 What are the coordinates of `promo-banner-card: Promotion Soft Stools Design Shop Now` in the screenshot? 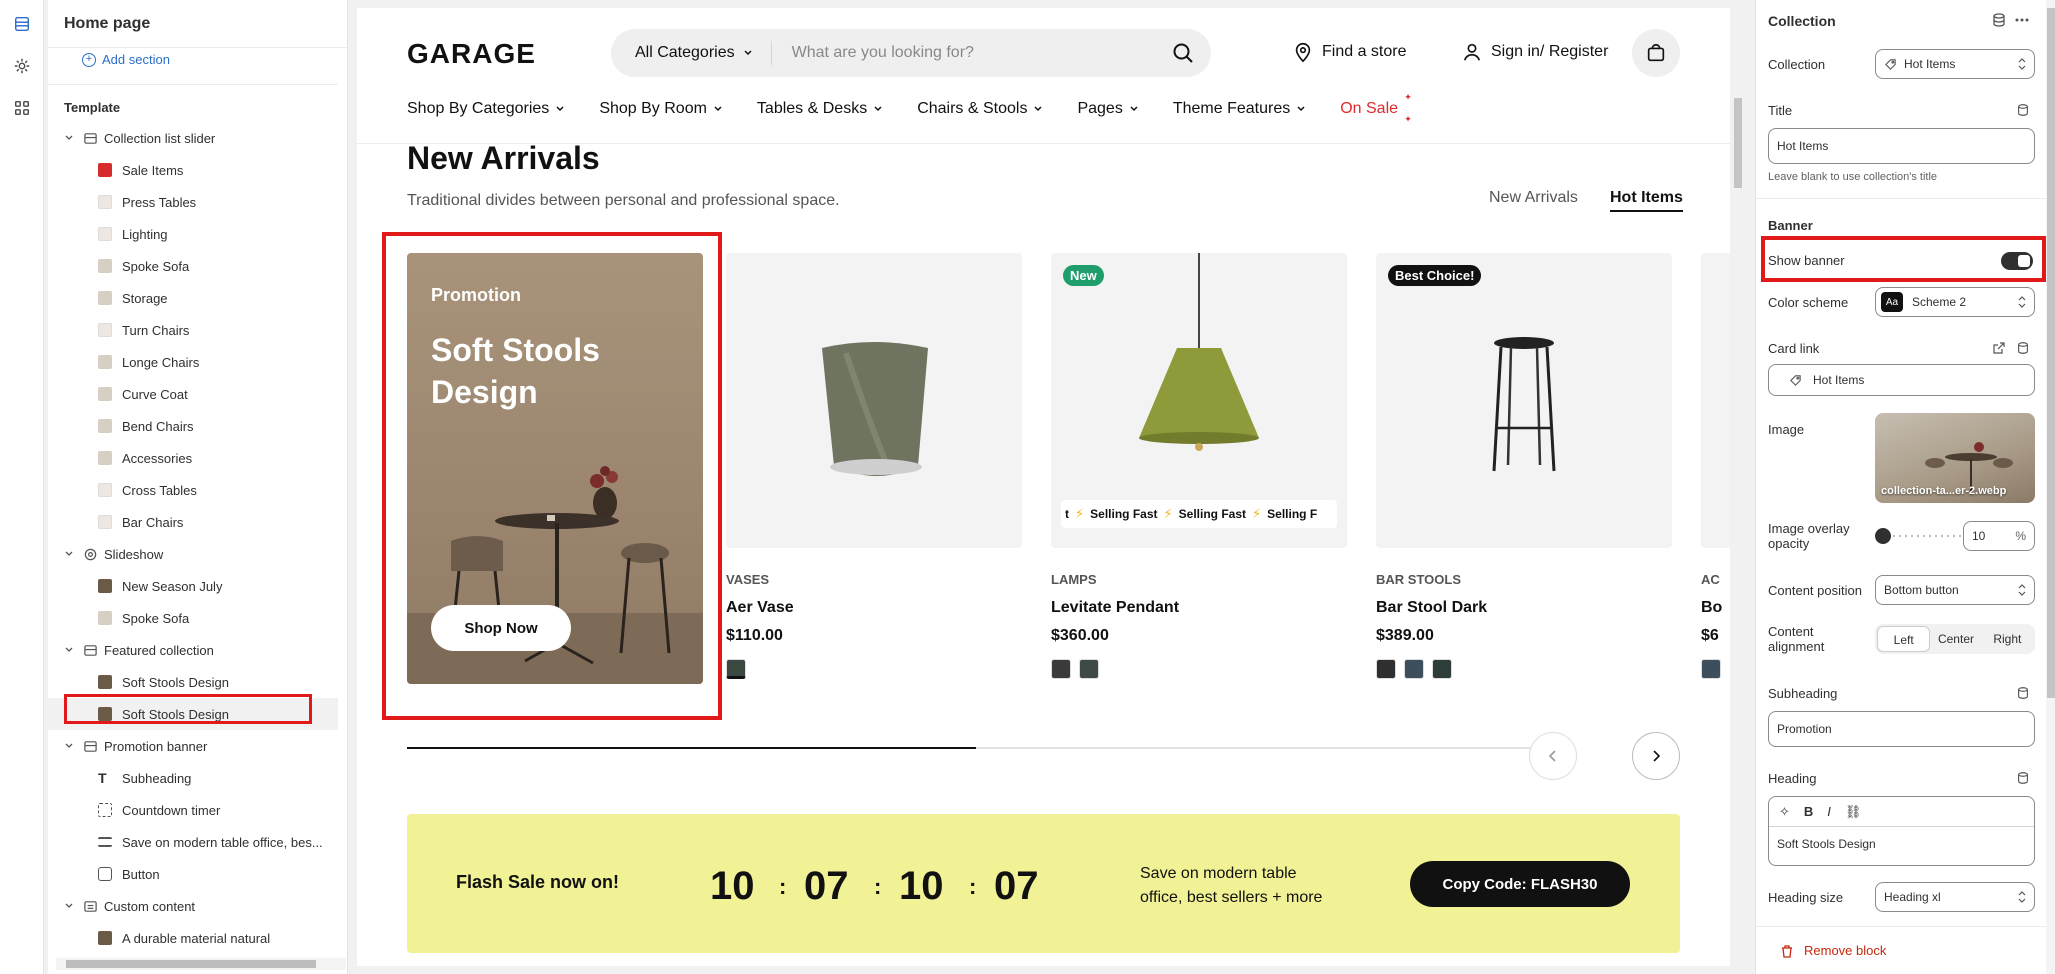 It's located at (555, 468).